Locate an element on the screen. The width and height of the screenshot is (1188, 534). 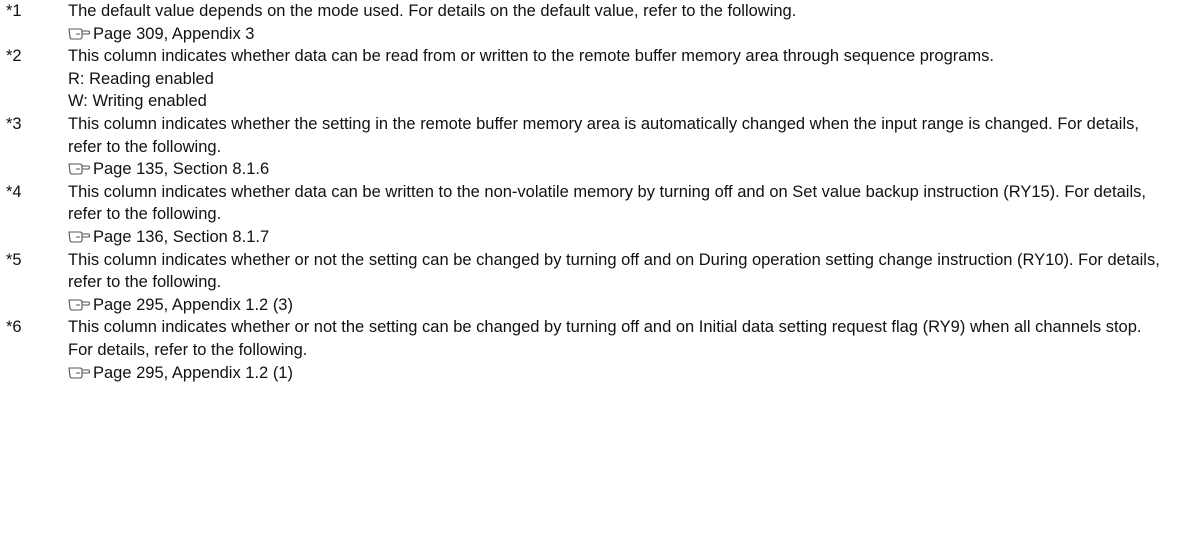
reference-text: Page 309, Appendix 3 is located at coordinates (174, 33).